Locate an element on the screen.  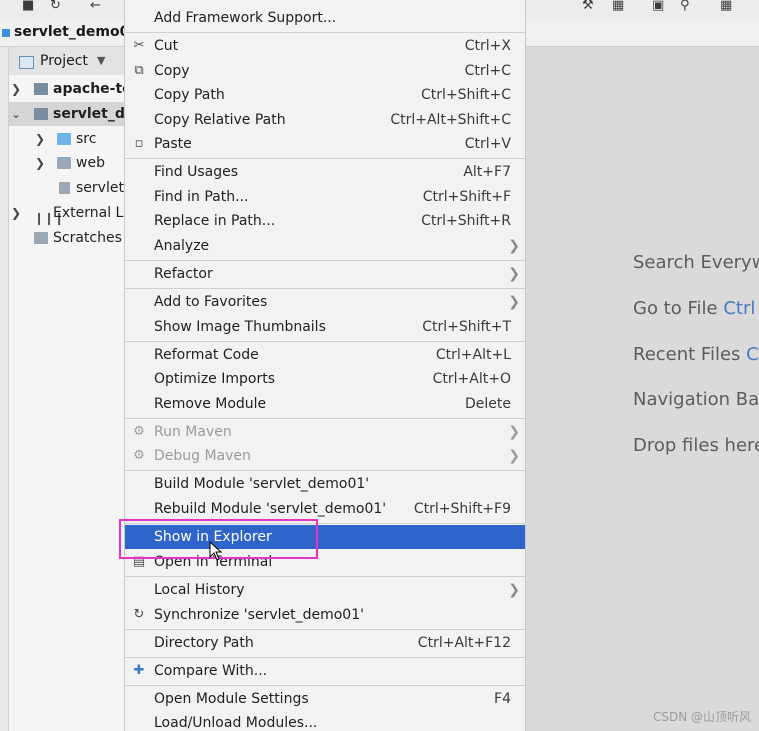
copy-icon: ⧉ is located at coordinates (139, 70).